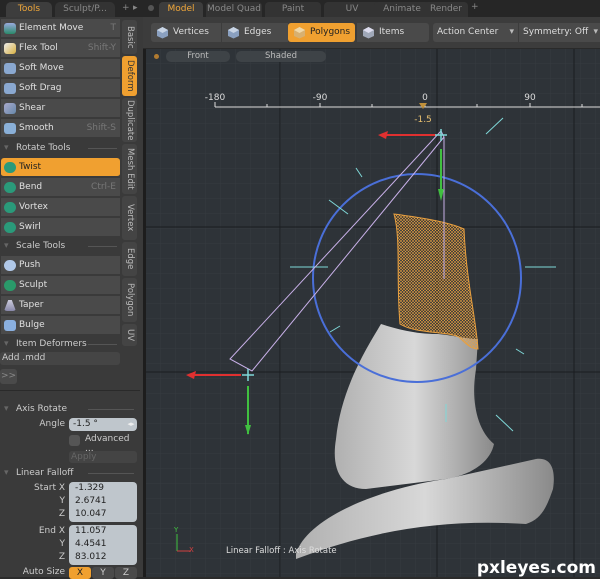 The image size is (600, 579). Describe the element at coordinates (41, 68) in the screenshot. I see `tool-label: Soft Move` at that location.